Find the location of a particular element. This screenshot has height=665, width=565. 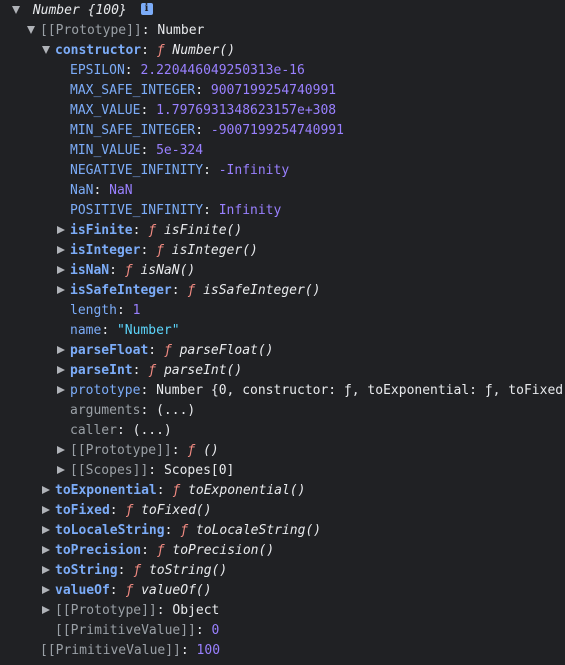

property-key: toLocaleString is located at coordinates (110, 530).